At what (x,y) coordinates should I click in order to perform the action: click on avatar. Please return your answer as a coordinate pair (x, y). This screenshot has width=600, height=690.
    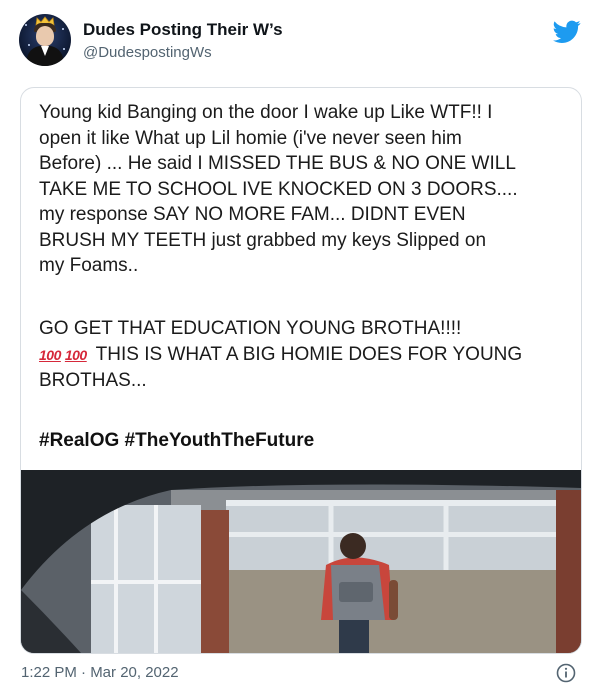
    Looking at the image, I should click on (45, 40).